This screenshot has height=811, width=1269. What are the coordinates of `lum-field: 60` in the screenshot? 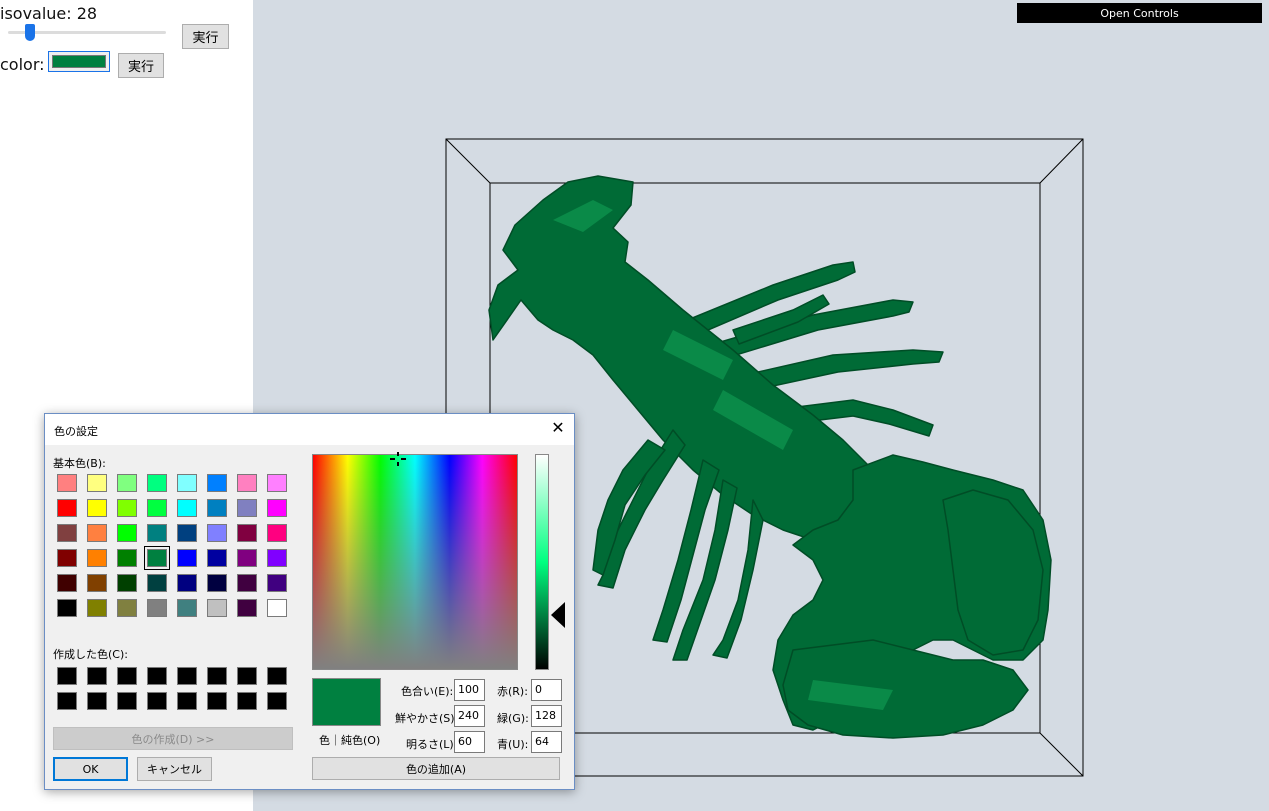 It's located at (469, 742).